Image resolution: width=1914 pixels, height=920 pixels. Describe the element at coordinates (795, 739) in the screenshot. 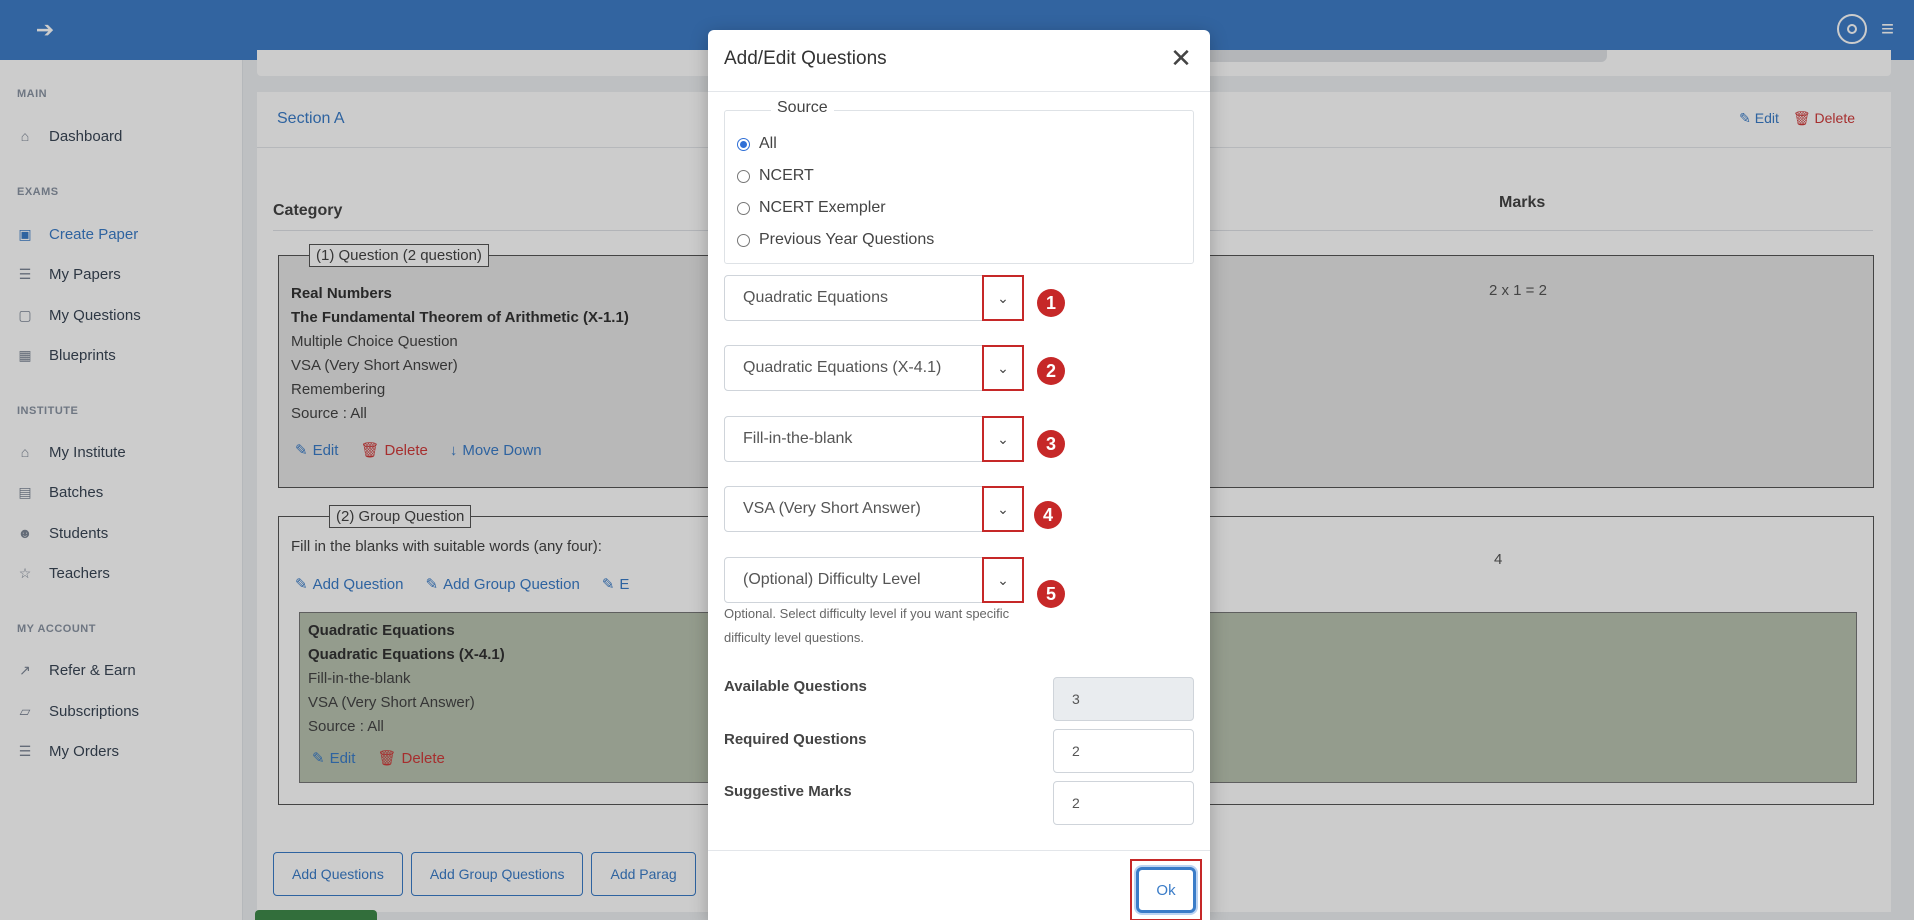

I see `required-questions-label: Required Questions` at that location.